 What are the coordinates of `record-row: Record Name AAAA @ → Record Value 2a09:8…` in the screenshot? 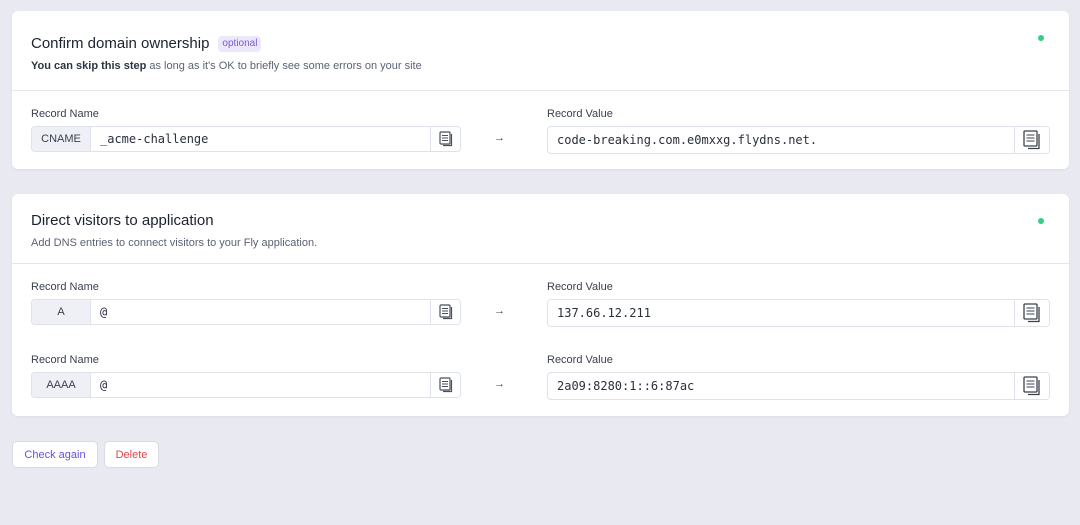 It's located at (540, 373).